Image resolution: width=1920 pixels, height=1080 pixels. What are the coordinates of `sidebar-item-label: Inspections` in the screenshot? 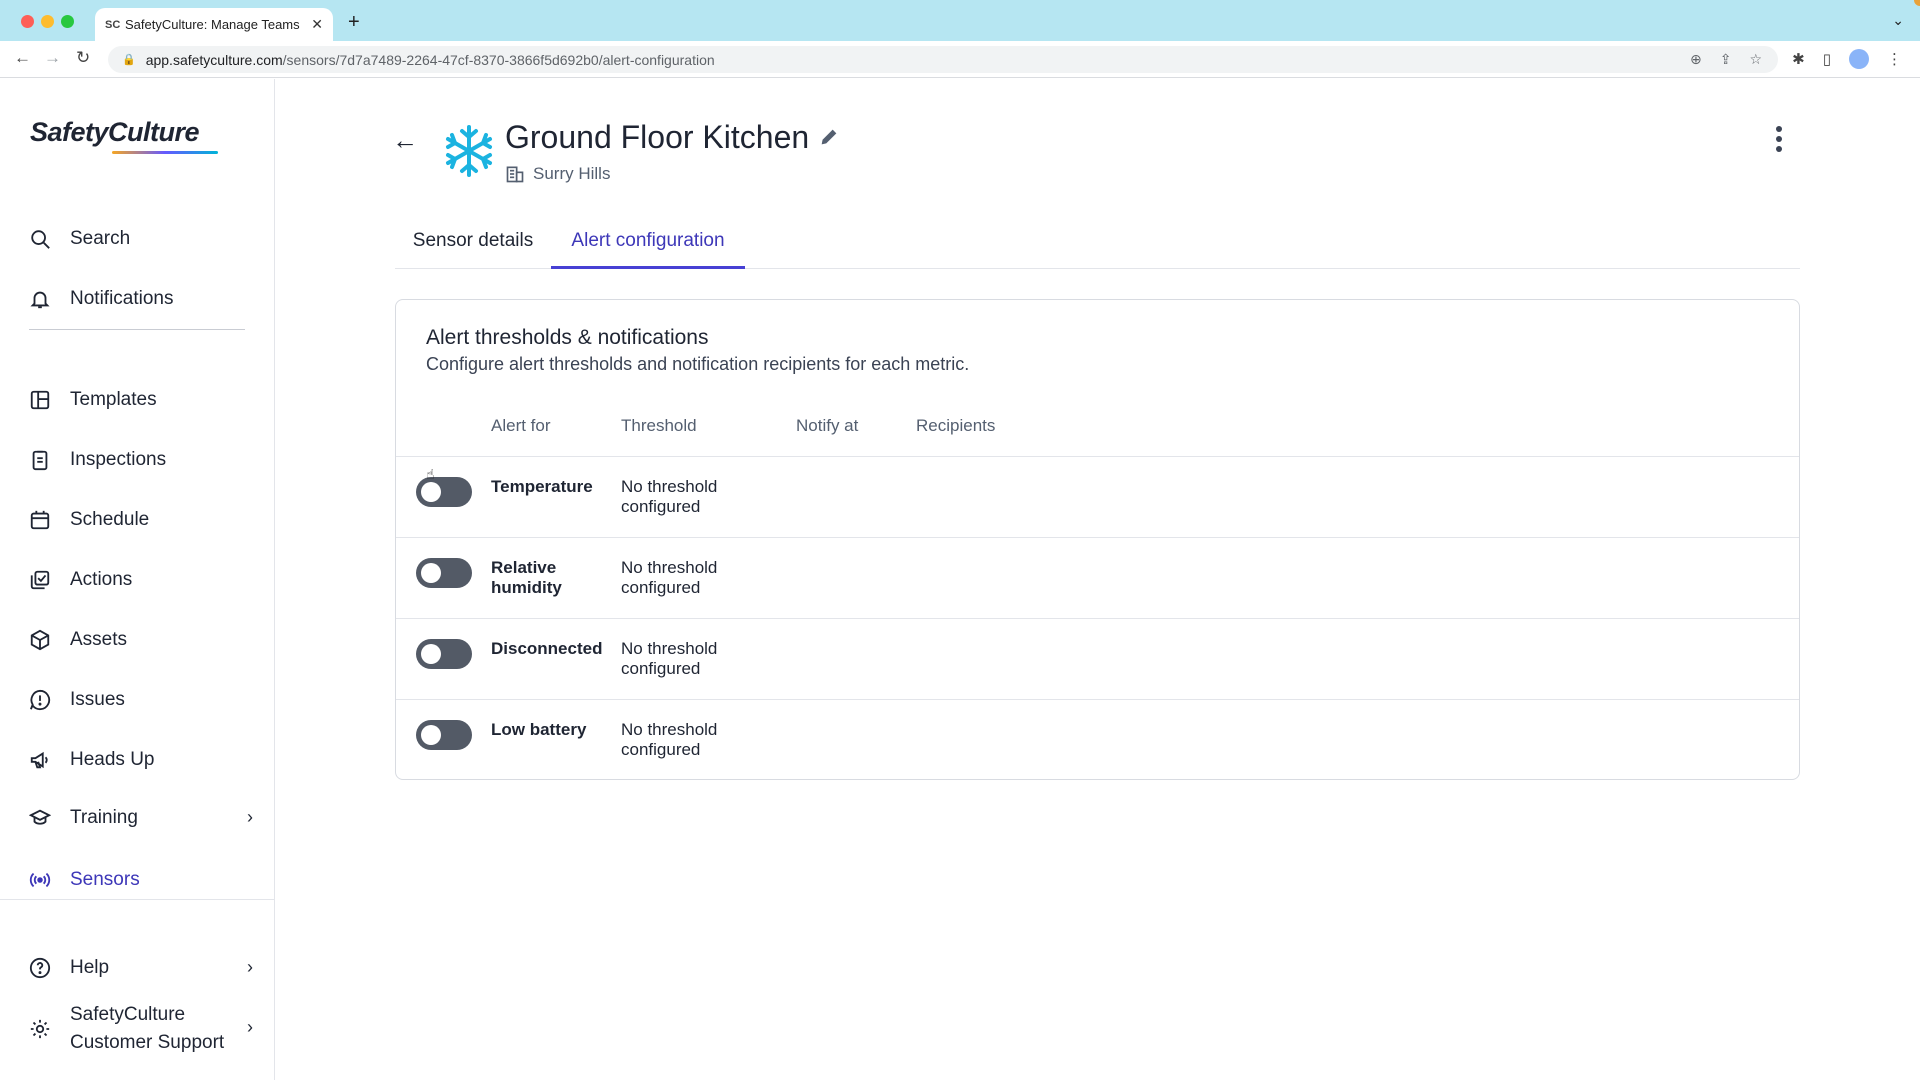 It's located at (118, 459).